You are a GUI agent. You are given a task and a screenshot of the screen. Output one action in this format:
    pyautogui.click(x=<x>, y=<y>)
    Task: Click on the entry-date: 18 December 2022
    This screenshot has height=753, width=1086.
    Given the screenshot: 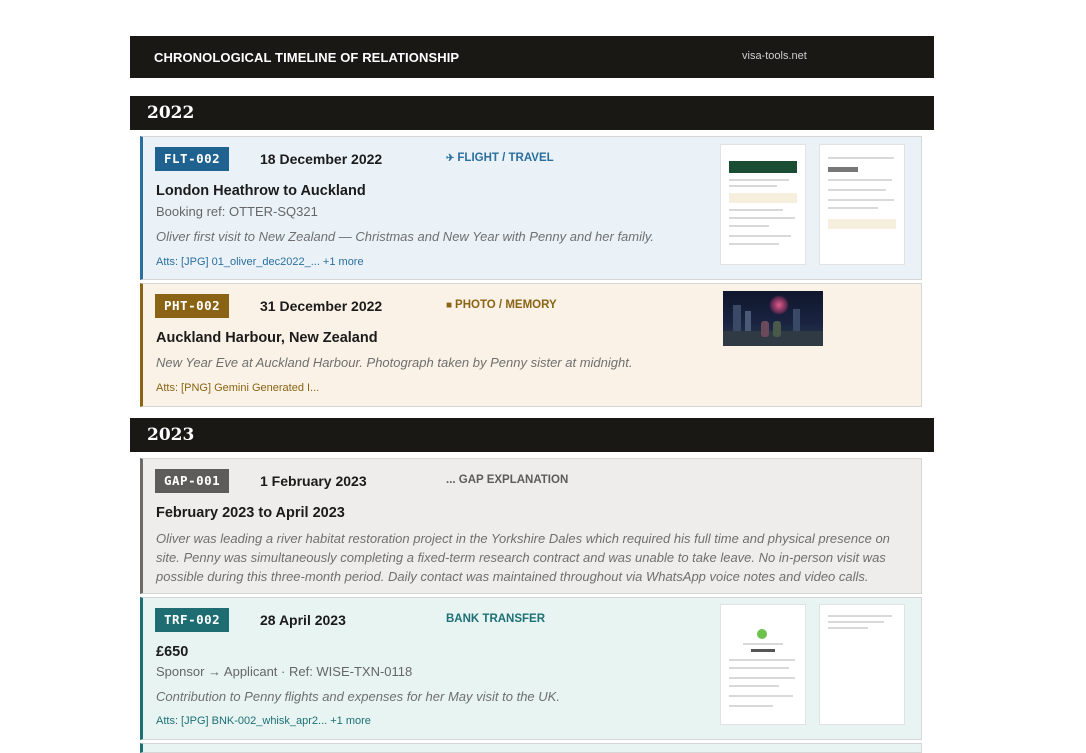 What is the action you would take?
    pyautogui.click(x=321, y=159)
    